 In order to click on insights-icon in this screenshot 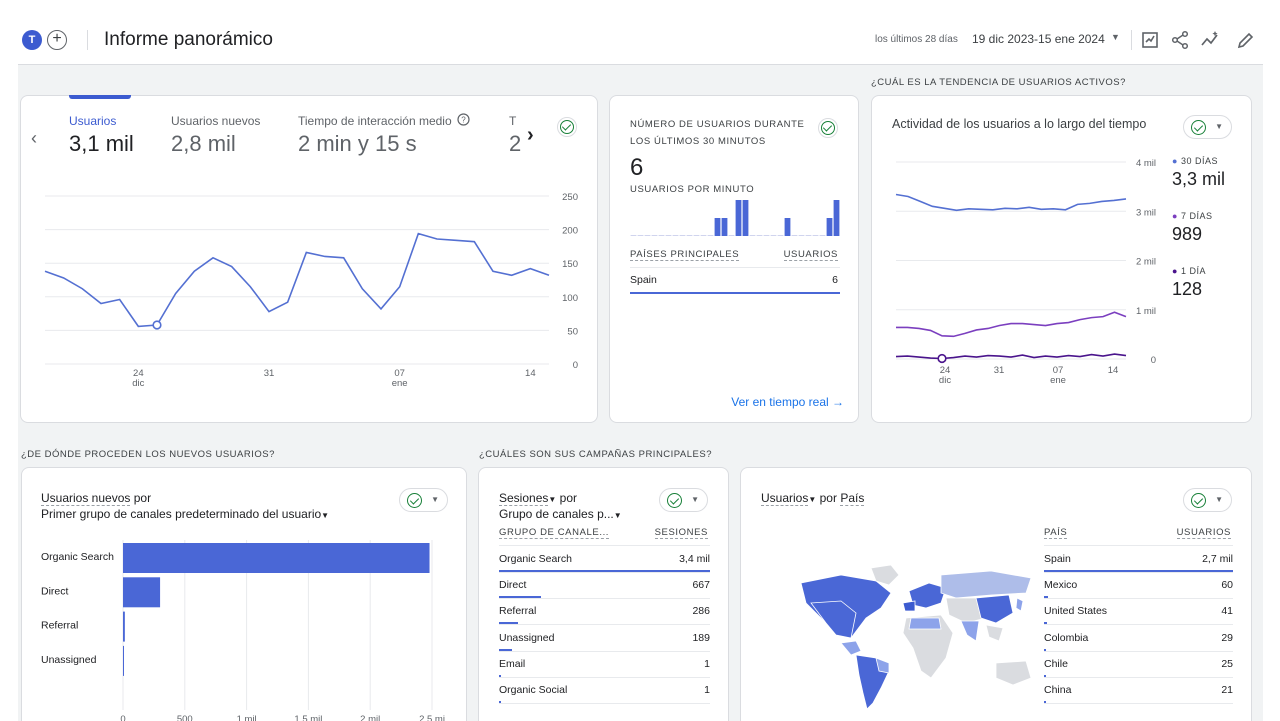, I will do `click(1210, 40)`.